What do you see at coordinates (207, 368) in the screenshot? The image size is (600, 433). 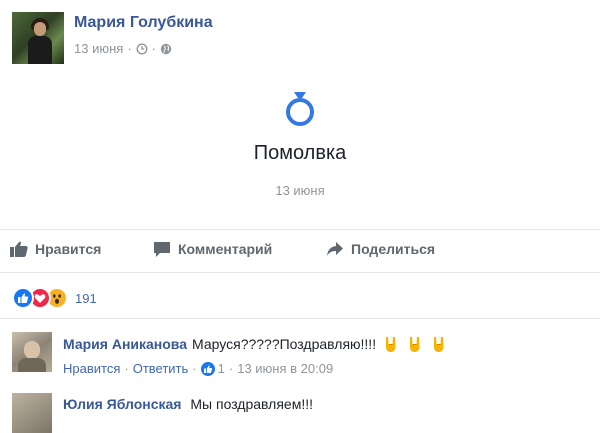 I see `comment-like-icon` at bounding box center [207, 368].